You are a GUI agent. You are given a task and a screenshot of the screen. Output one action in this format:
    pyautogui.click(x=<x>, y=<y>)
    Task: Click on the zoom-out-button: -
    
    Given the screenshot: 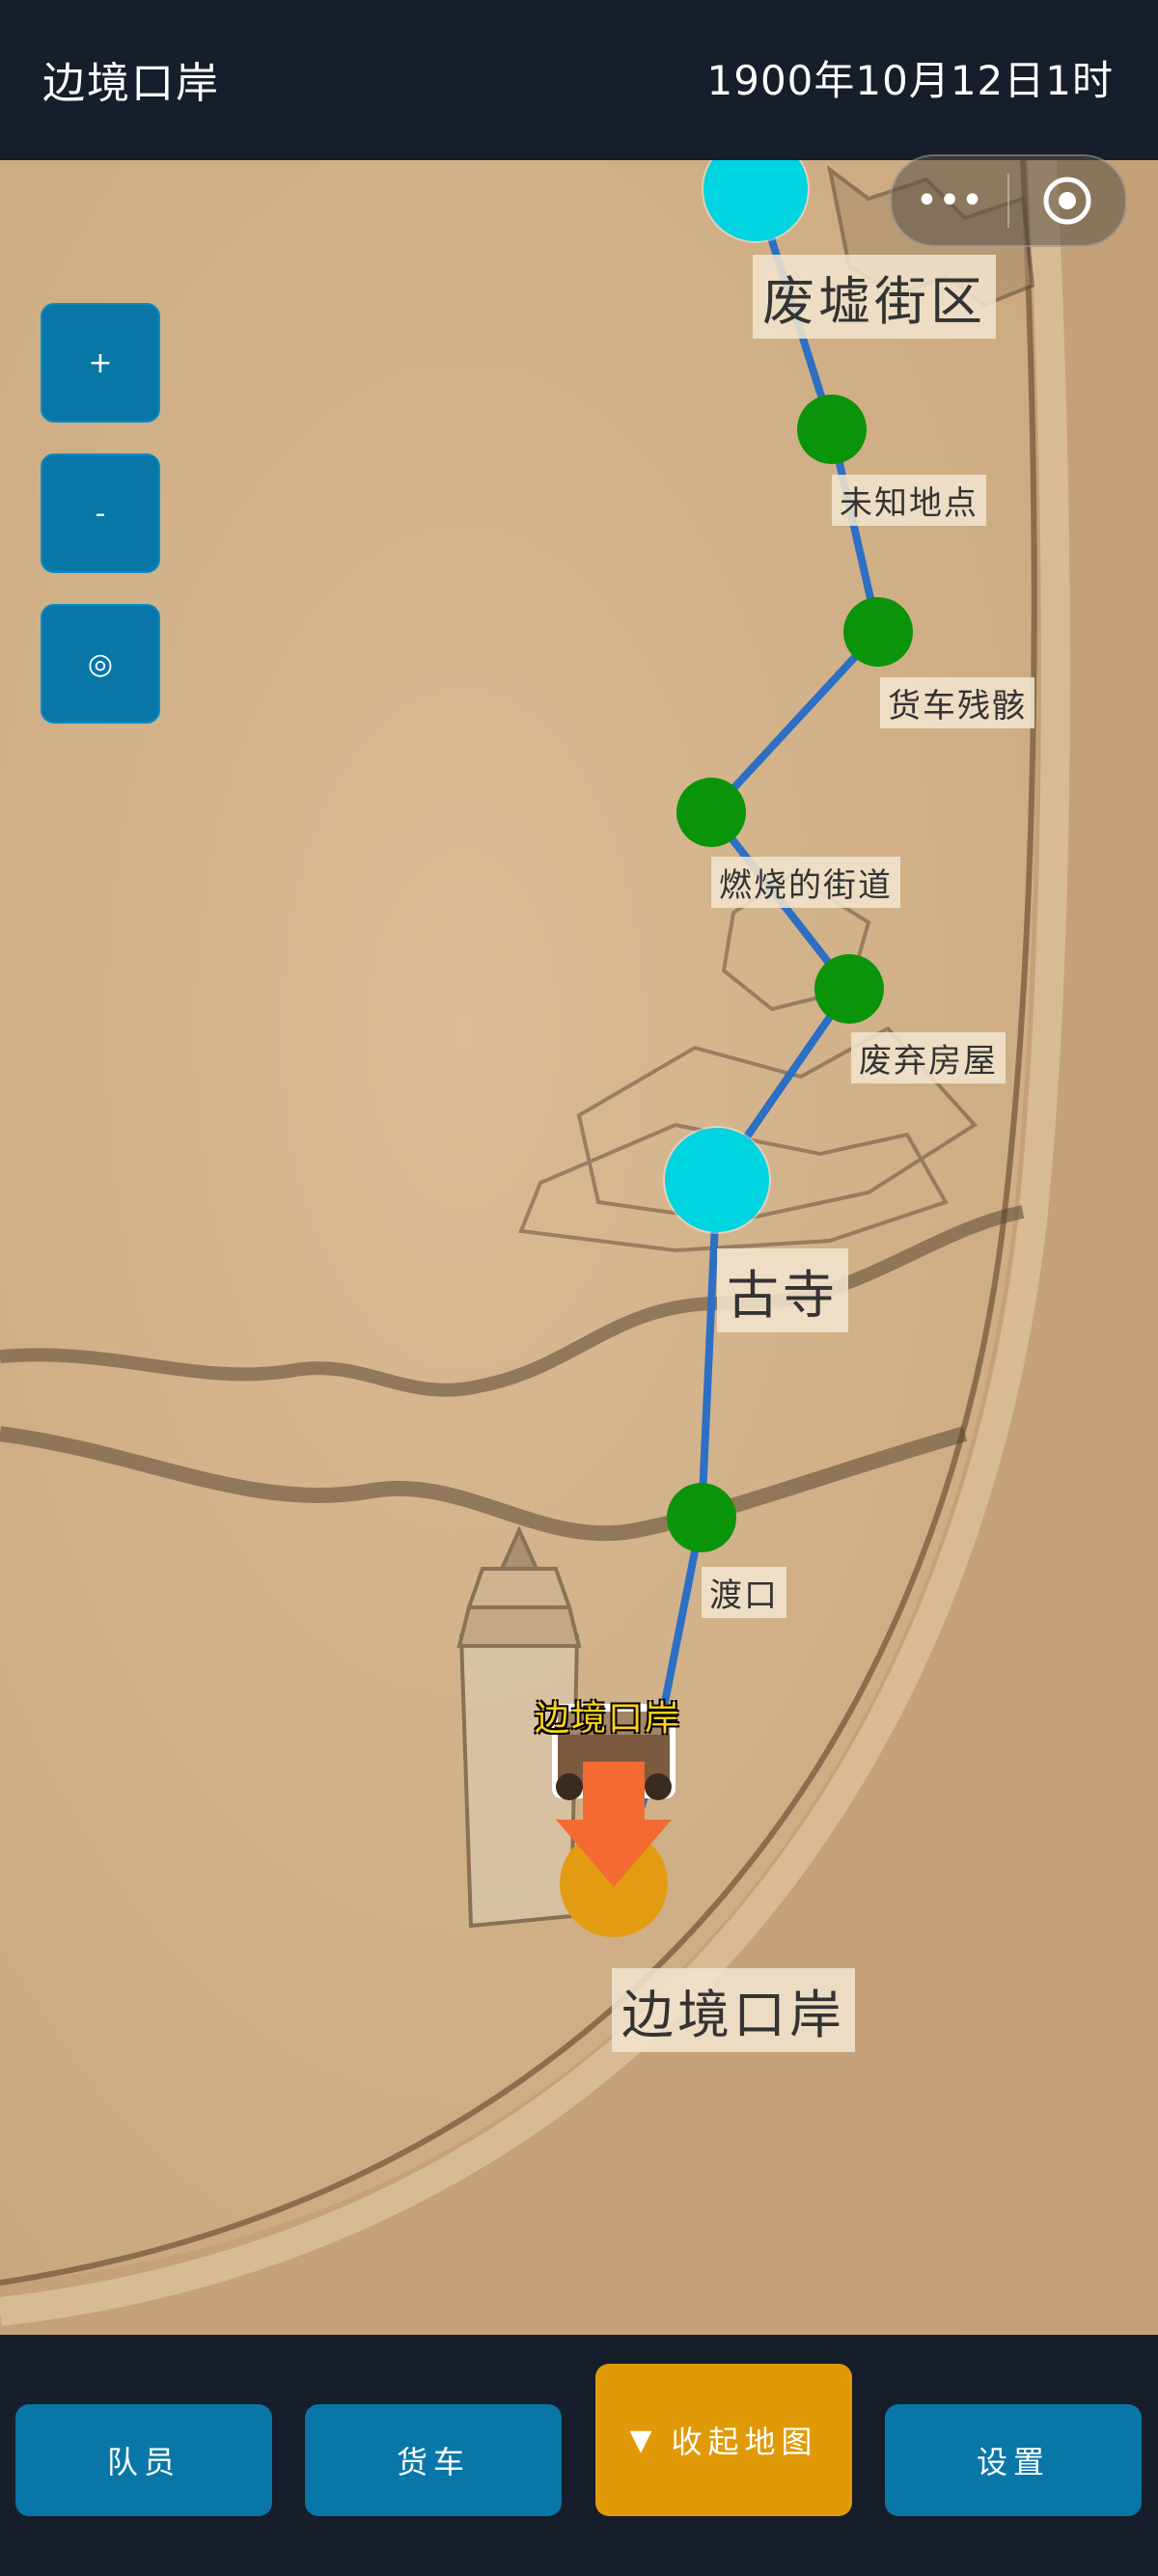 What is the action you would take?
    pyautogui.click(x=100, y=513)
    